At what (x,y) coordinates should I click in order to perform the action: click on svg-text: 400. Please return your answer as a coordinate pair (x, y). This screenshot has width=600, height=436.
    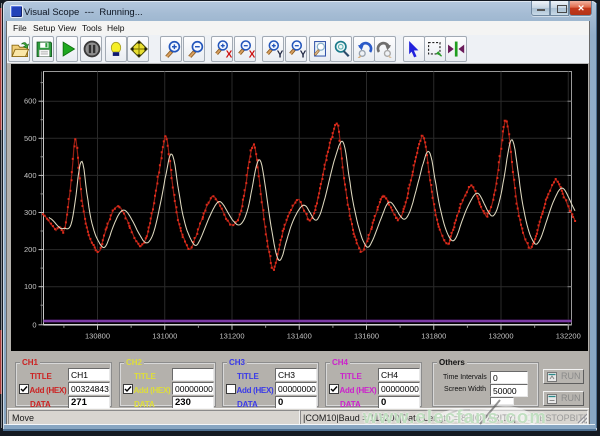
    Looking at the image, I should click on (30, 175).